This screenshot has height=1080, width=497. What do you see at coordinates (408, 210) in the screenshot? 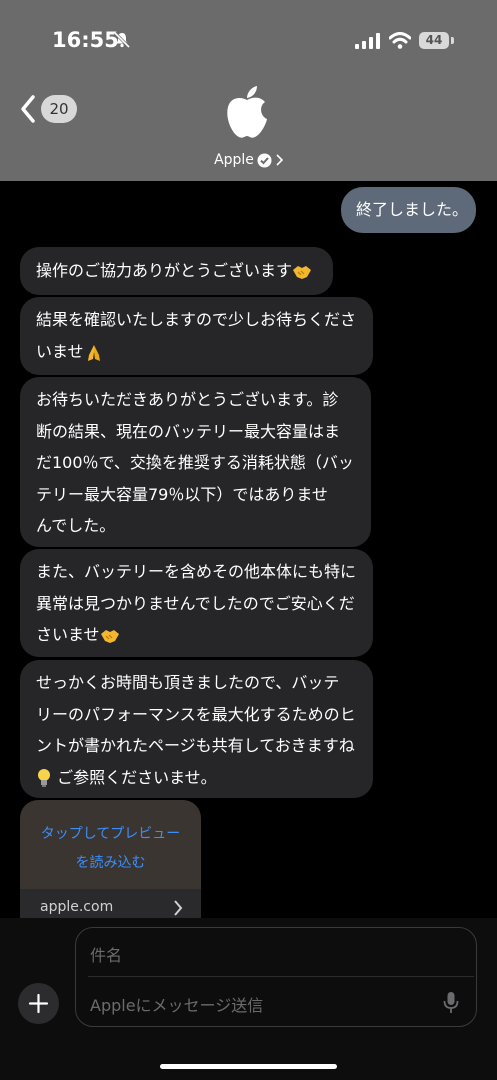
I see `outgoing-message-bubble: 終了しました。` at bounding box center [408, 210].